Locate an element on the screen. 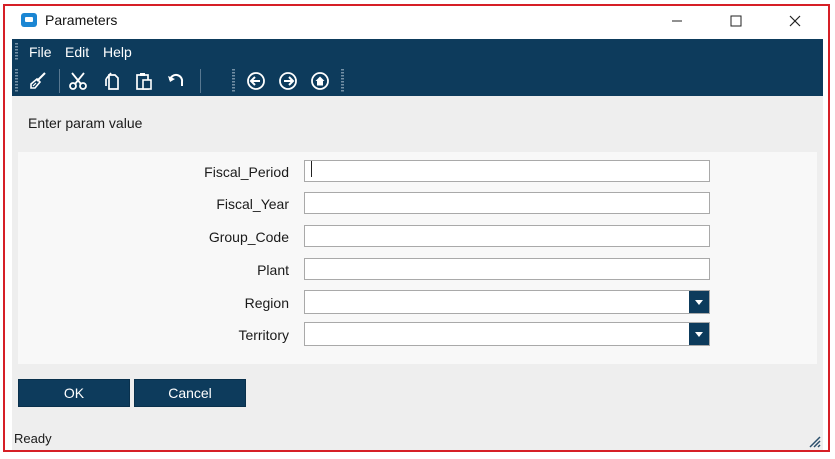  minimize-button is located at coordinates (677, 21).